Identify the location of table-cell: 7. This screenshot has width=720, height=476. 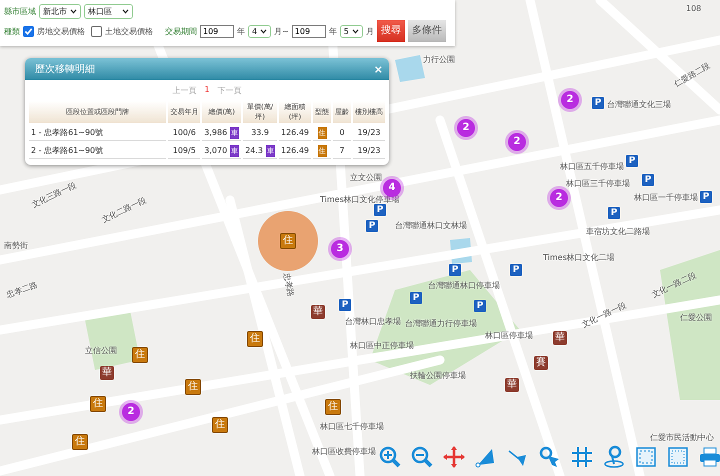
(342, 151).